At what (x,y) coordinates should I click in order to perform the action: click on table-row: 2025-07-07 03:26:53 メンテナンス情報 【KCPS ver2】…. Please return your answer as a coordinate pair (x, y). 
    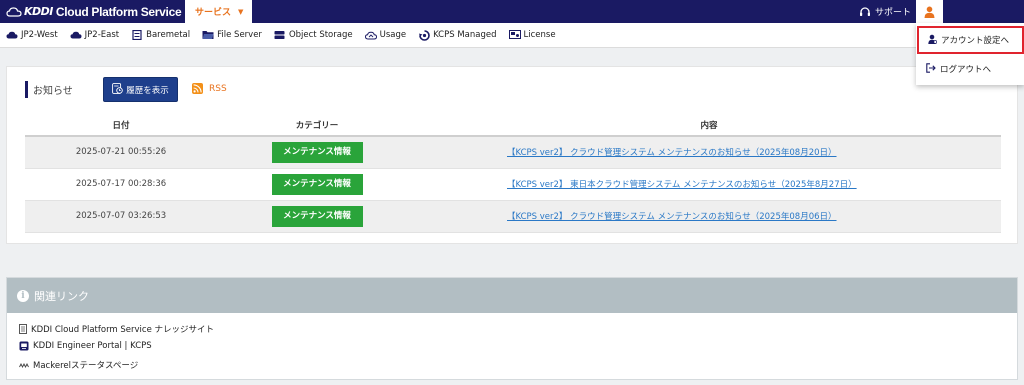
    Looking at the image, I should click on (513, 216).